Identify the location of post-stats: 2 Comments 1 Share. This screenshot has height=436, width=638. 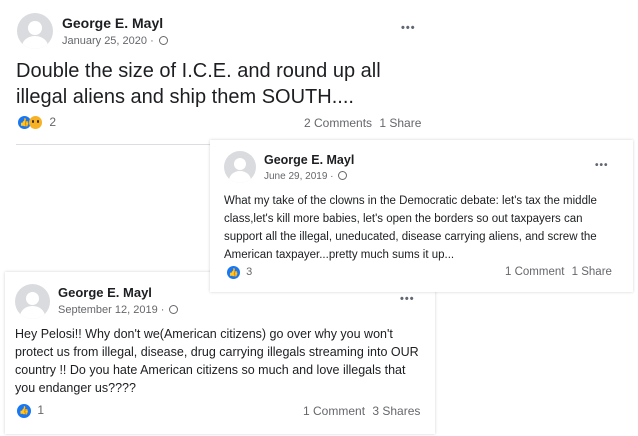
(362, 123).